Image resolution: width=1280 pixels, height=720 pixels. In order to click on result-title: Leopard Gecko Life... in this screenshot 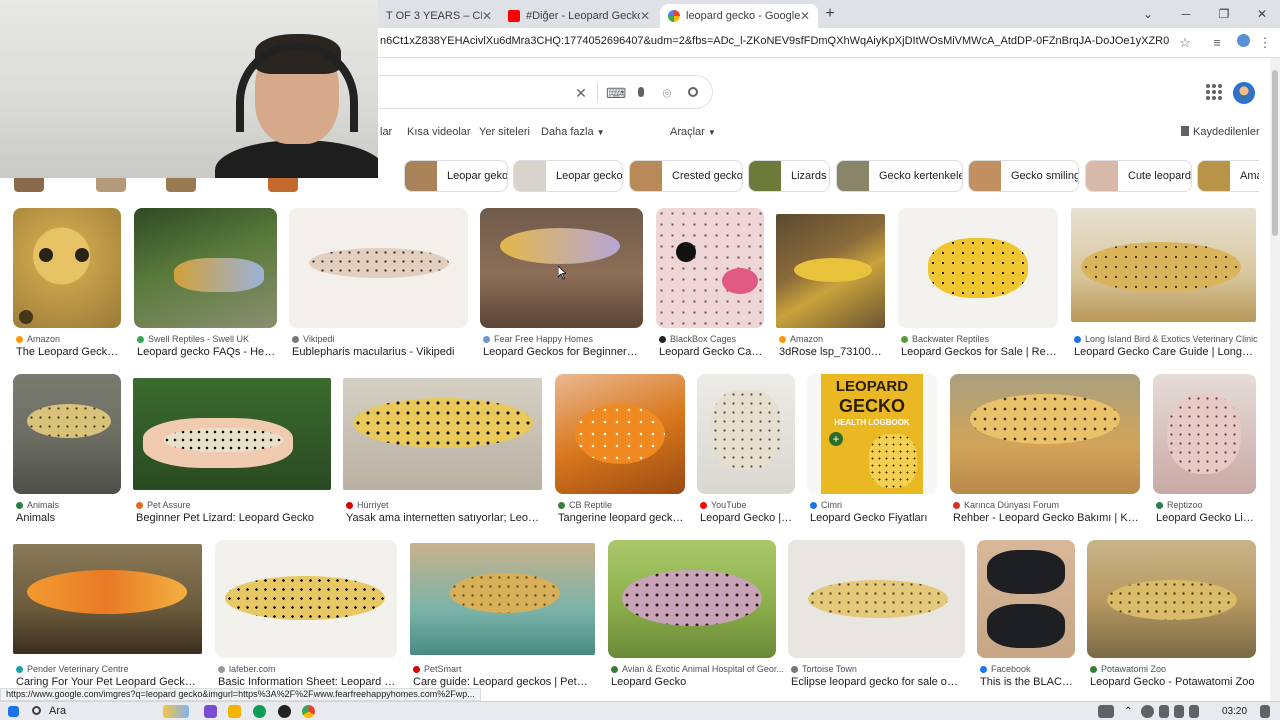, I will do `click(1205, 518)`.